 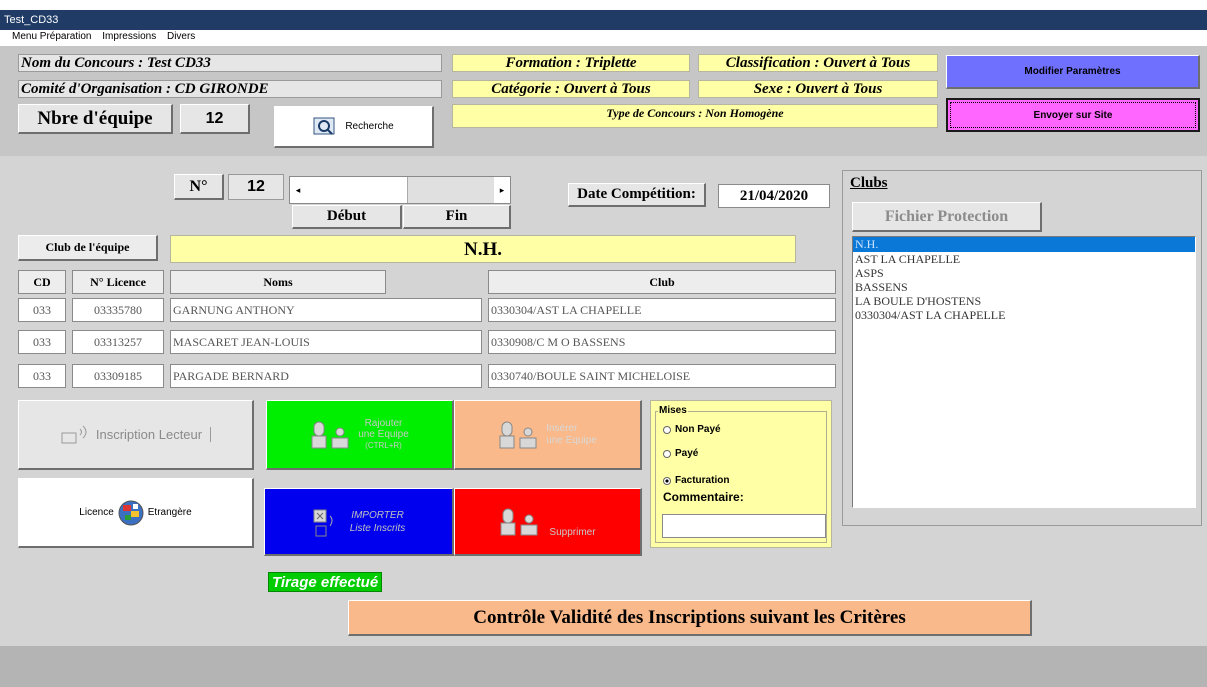 What do you see at coordinates (330, 434) in the screenshot?
I see `add-team-icon` at bounding box center [330, 434].